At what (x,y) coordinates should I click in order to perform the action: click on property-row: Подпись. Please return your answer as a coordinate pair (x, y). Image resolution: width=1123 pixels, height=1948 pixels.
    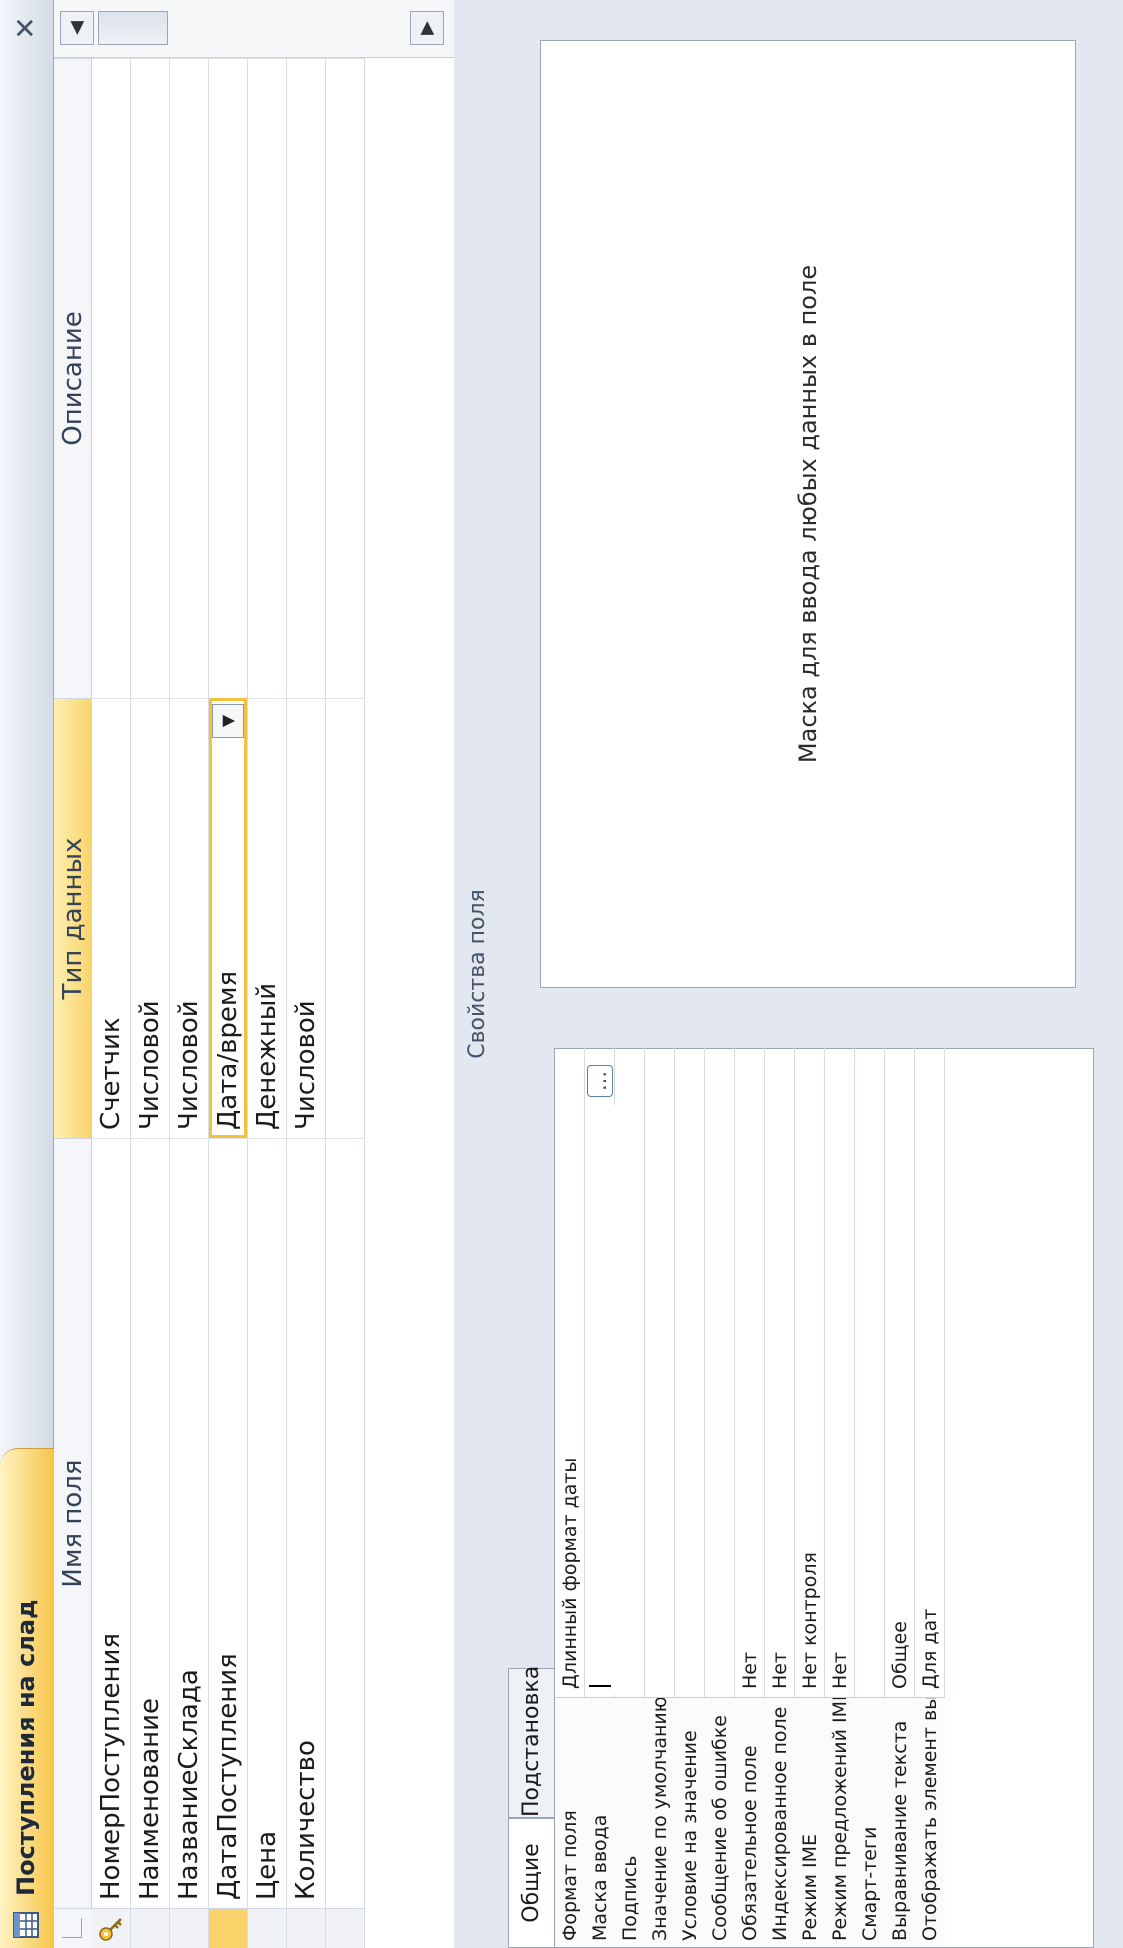
    Looking at the image, I should click on (630, 1497).